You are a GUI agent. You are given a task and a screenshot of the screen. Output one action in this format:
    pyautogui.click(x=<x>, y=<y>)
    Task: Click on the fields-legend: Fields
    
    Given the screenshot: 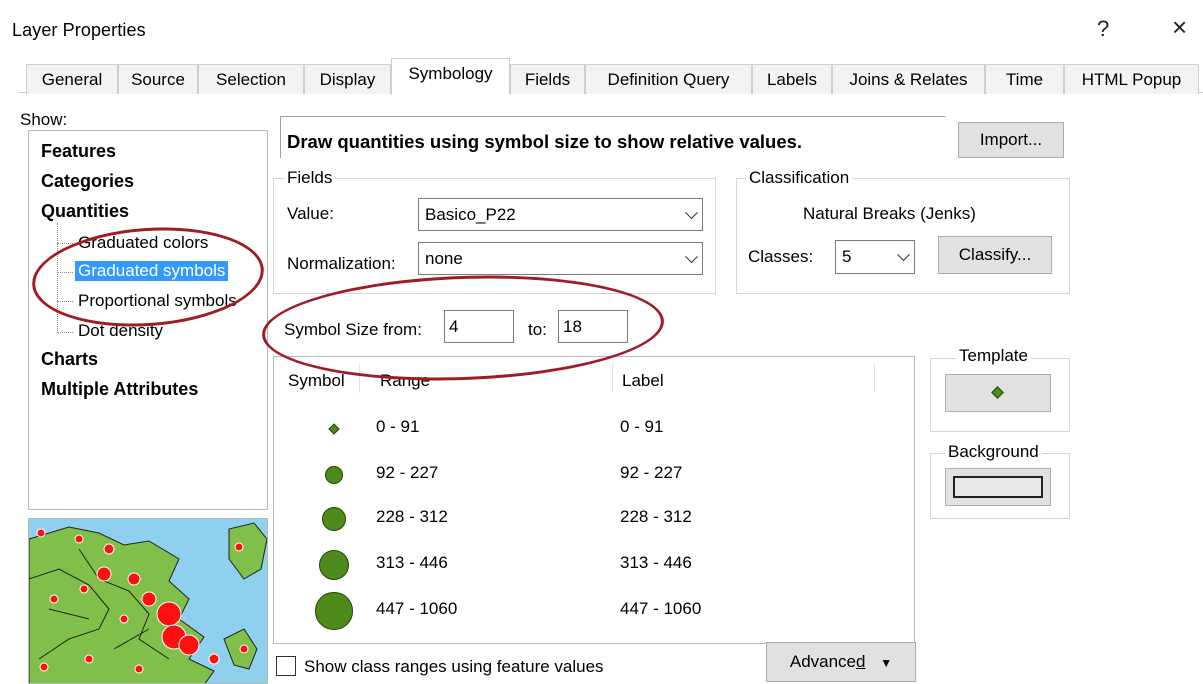 What is the action you would take?
    pyautogui.click(x=310, y=178)
    